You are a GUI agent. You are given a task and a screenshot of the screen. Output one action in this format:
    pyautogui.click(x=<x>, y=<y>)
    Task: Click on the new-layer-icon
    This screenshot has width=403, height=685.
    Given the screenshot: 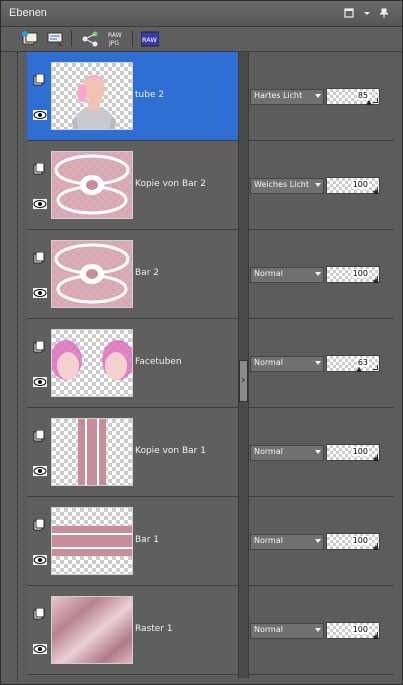 What is the action you would take?
    pyautogui.click(x=30, y=39)
    